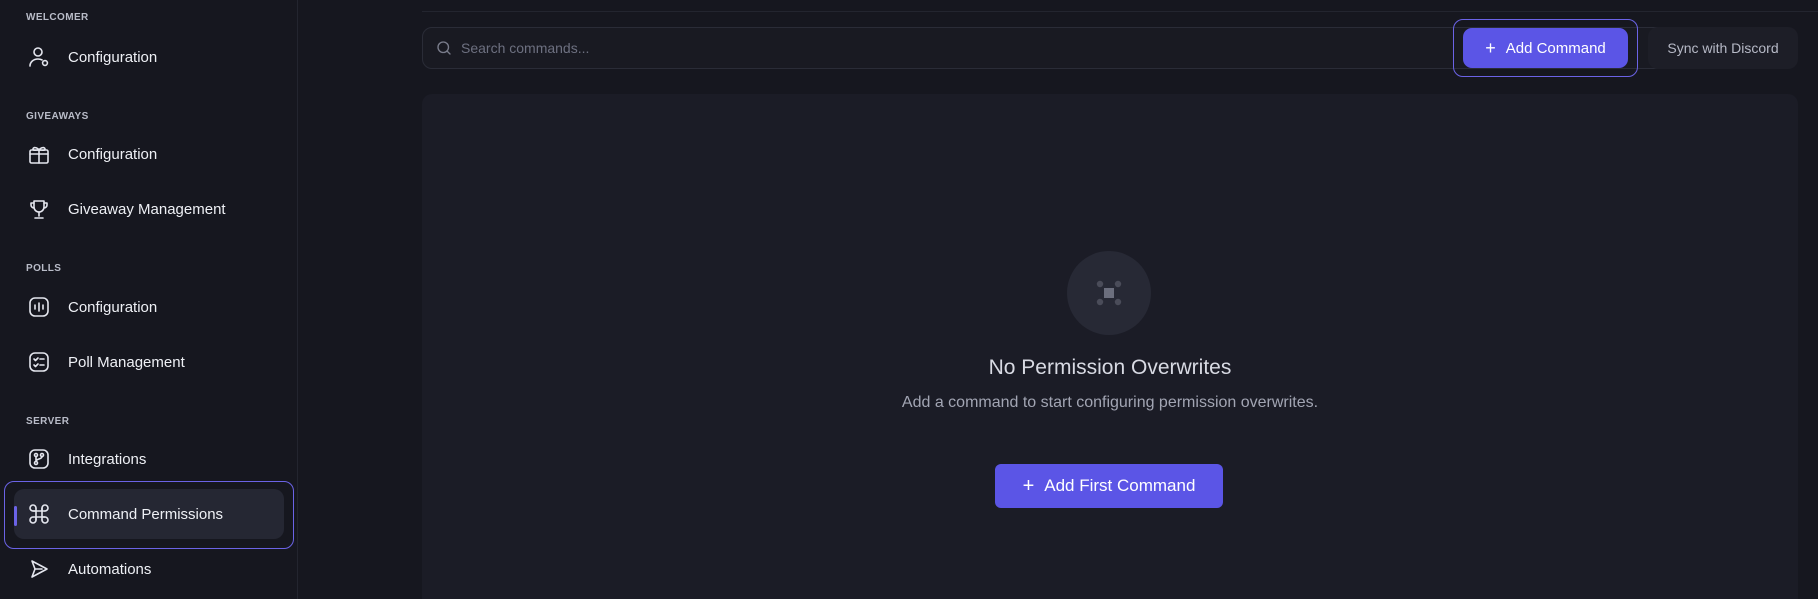  Describe the element at coordinates (1120, 485) in the screenshot. I see `button-label: Add First Command` at that location.